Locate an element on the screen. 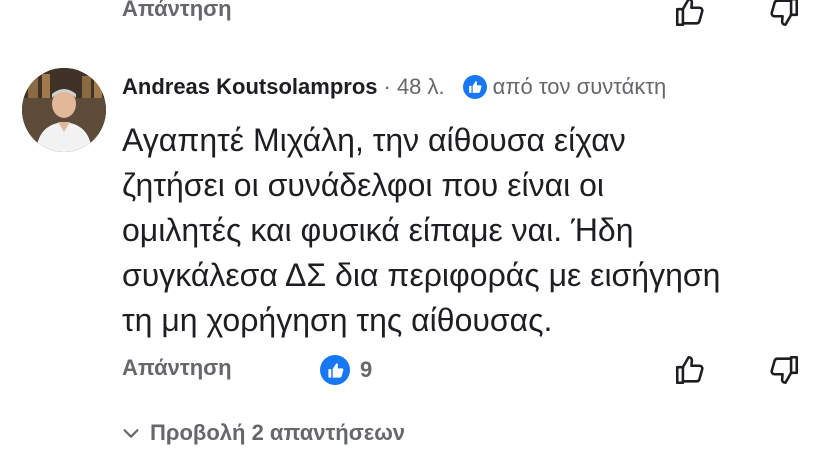 This screenshot has height=459, width=820. avatar-image is located at coordinates (64, 110).